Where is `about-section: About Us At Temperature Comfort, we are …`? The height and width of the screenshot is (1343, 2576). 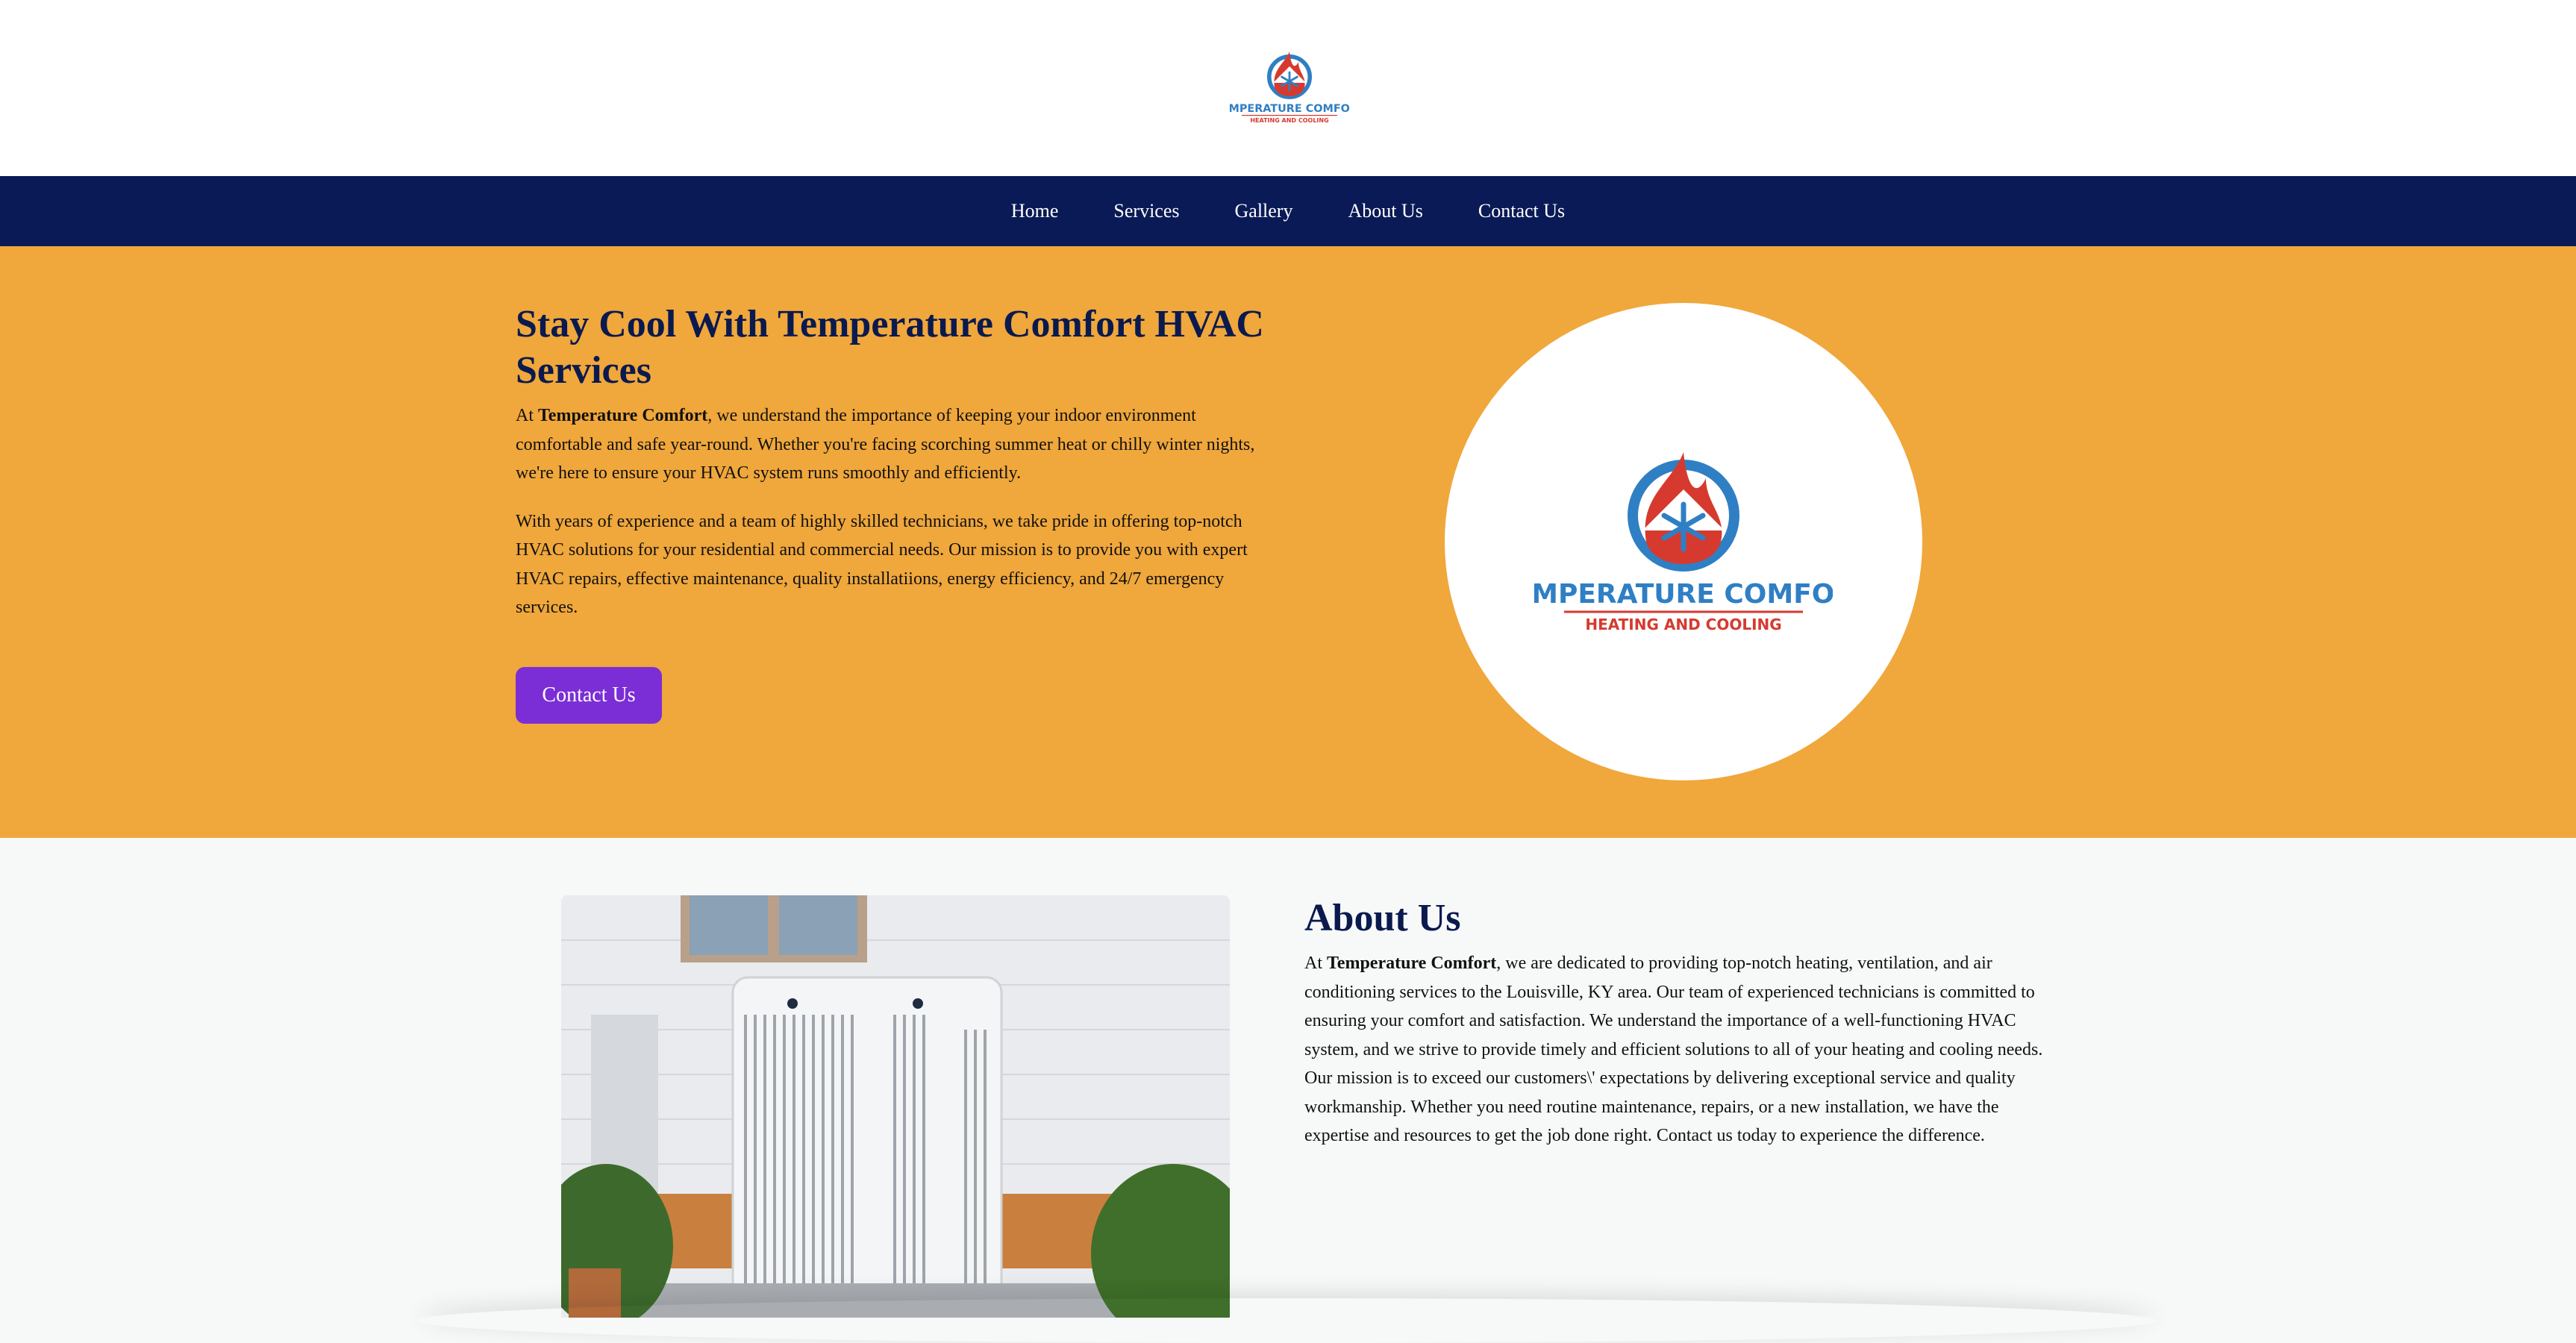 about-section: About Us At Temperature Comfort, we are … is located at coordinates (1685, 1021).